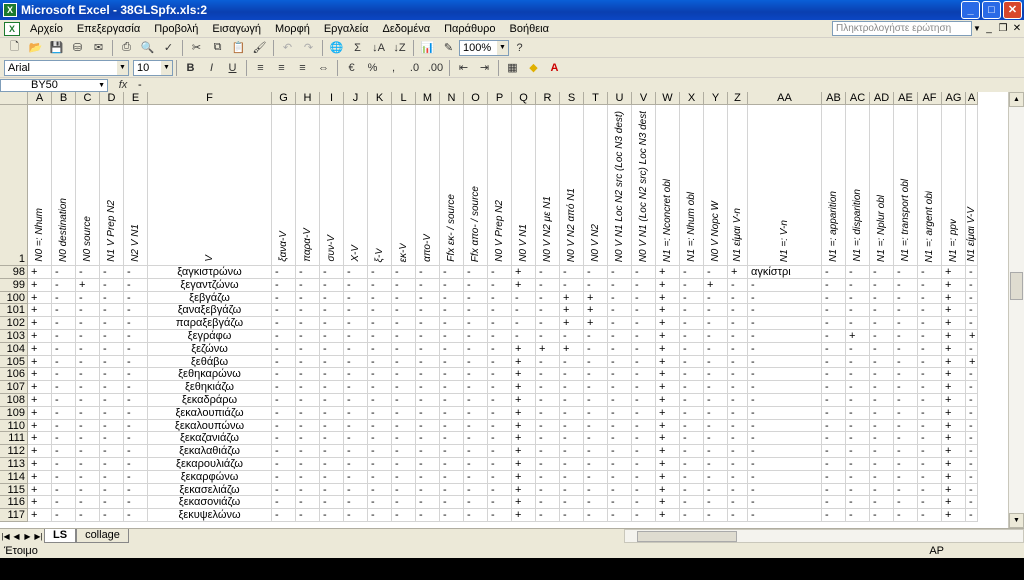 The image size is (1024, 580). I want to click on header-cell: συν-V, so click(332, 185).